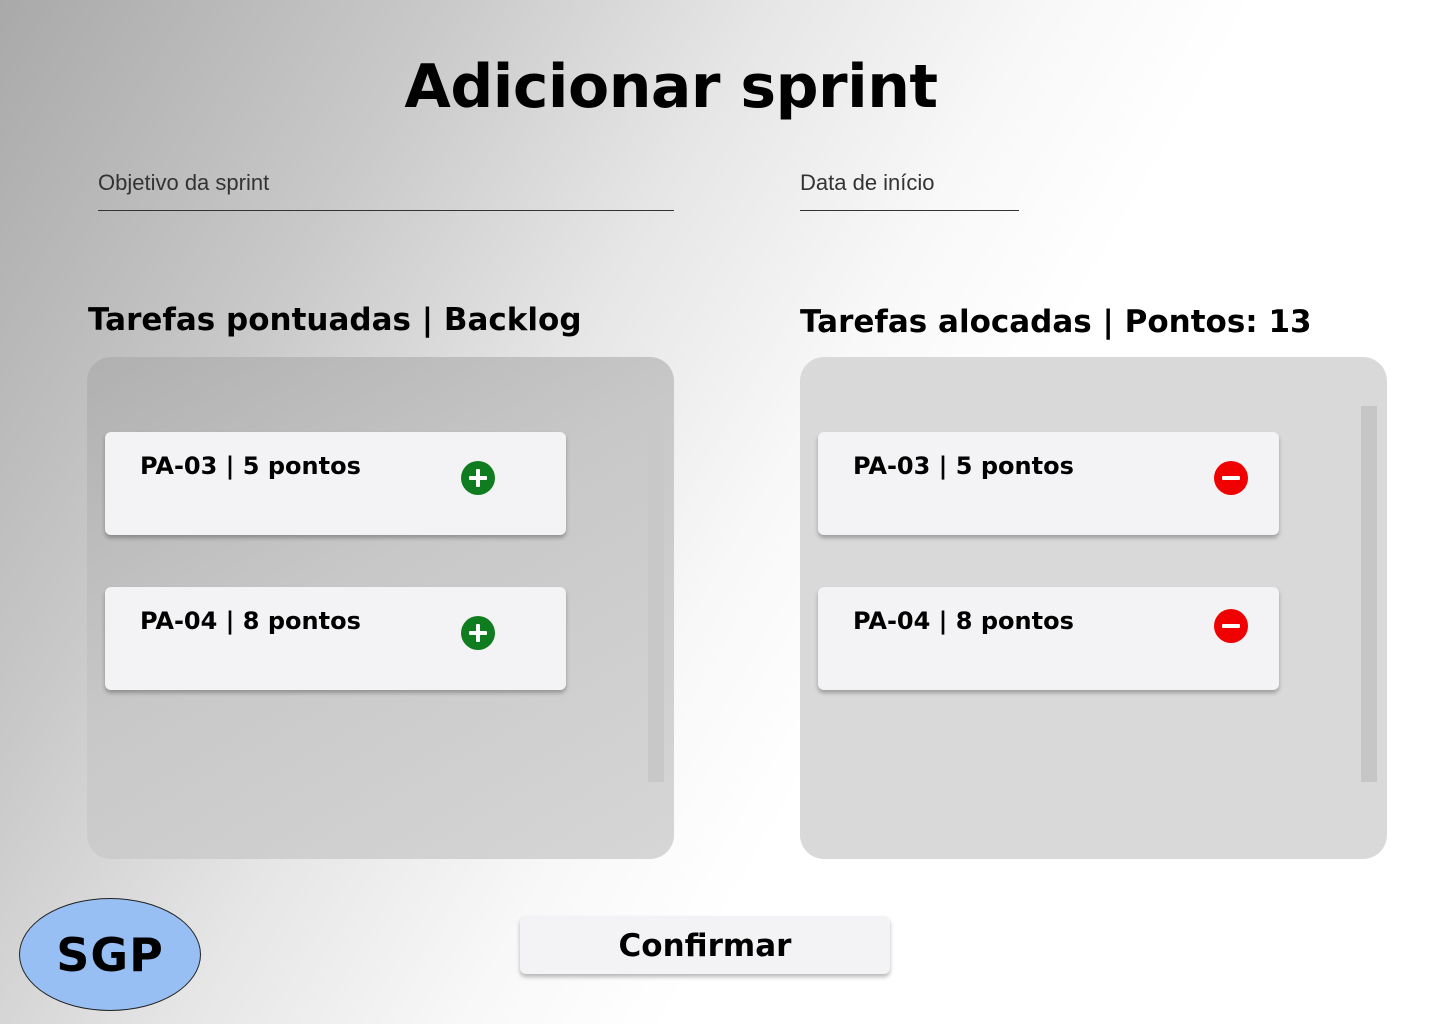 The width and height of the screenshot is (1440, 1024). What do you see at coordinates (656, 594) in the screenshot?
I see `backlog-scrollbar` at bounding box center [656, 594].